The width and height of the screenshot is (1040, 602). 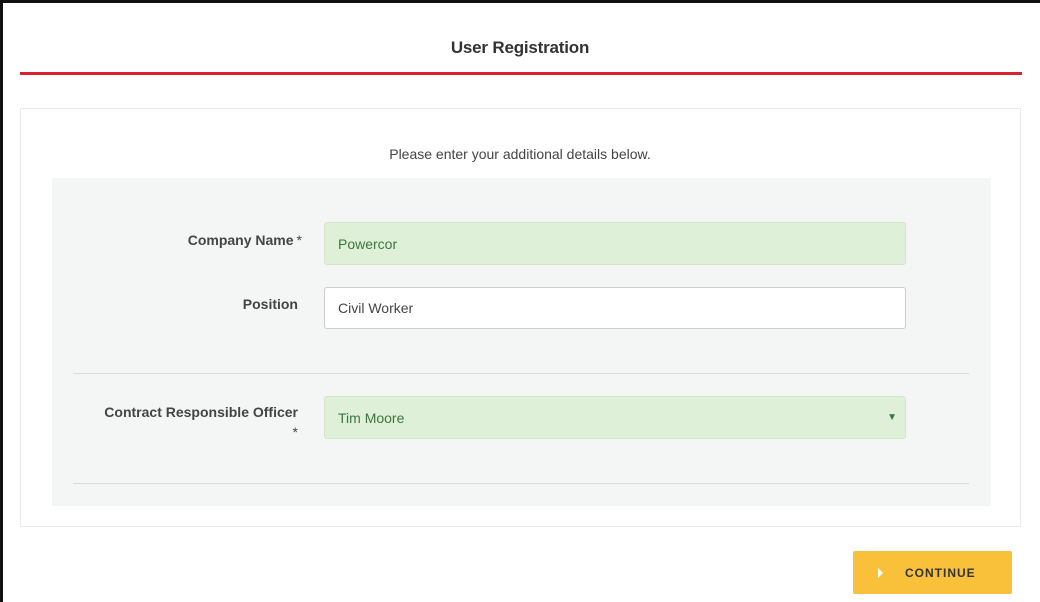 I want to click on continue-button: CONTINUE, so click(x=932, y=572).